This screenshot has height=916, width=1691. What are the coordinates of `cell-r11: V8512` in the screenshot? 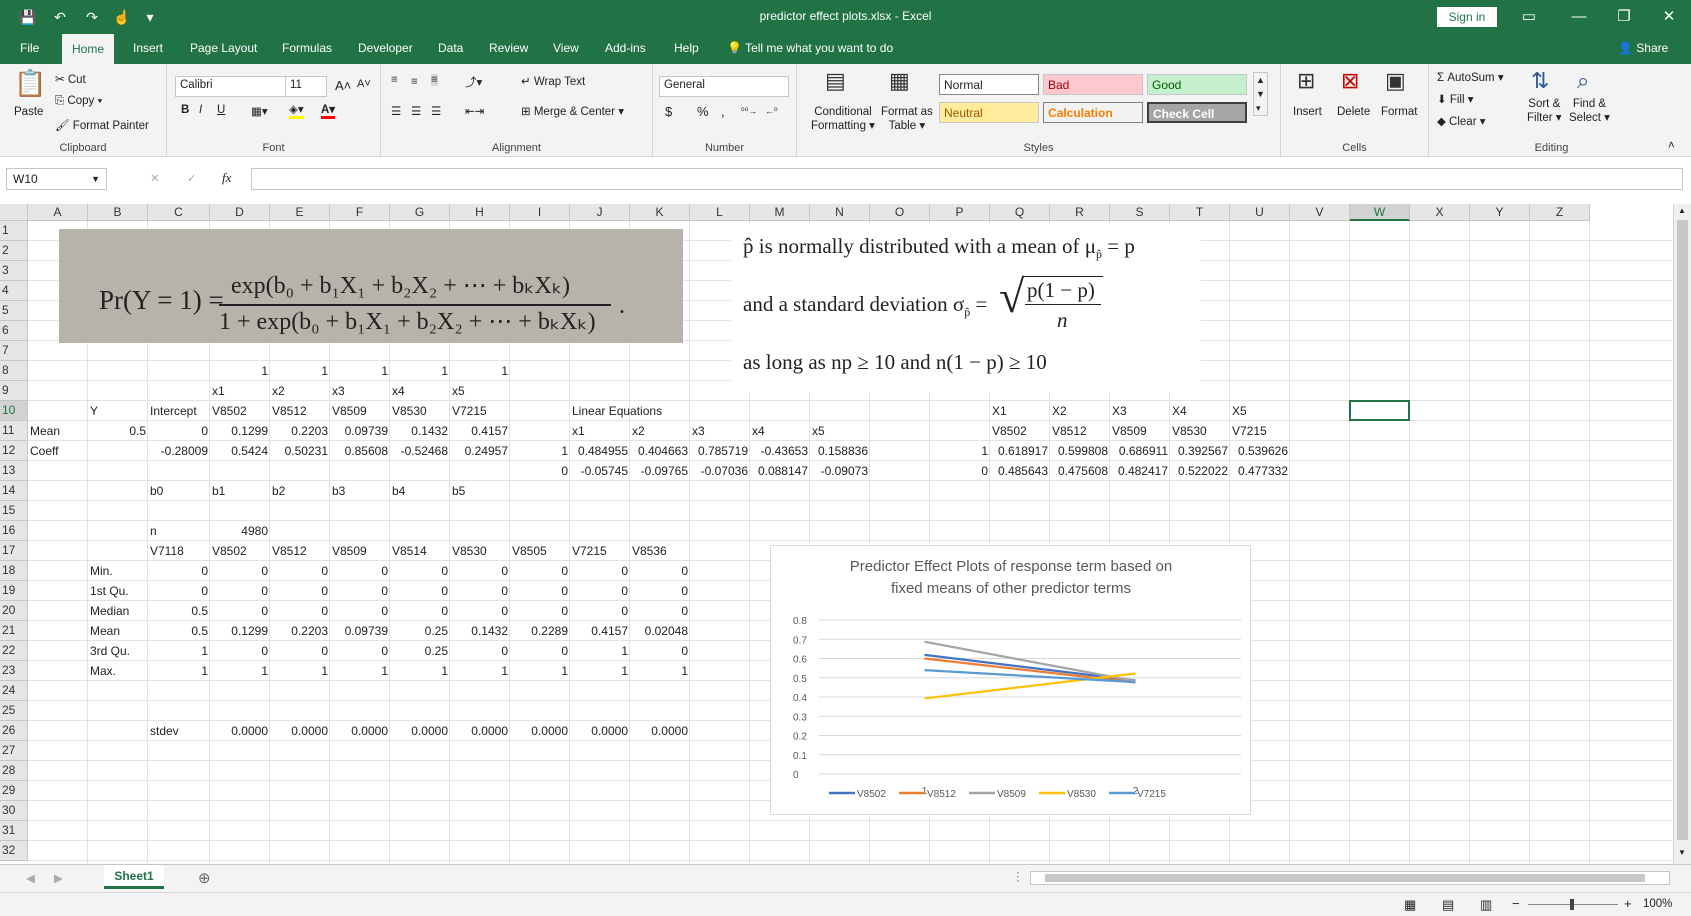 It's located at (1080, 431).